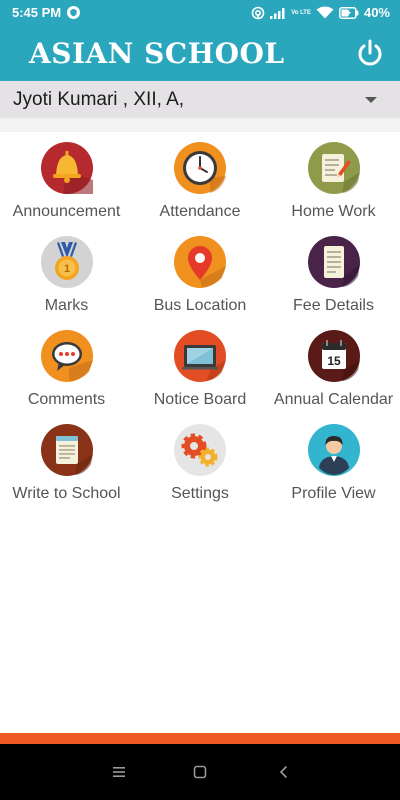 The image size is (400, 800). I want to click on menu-label: Profile View, so click(333, 493).